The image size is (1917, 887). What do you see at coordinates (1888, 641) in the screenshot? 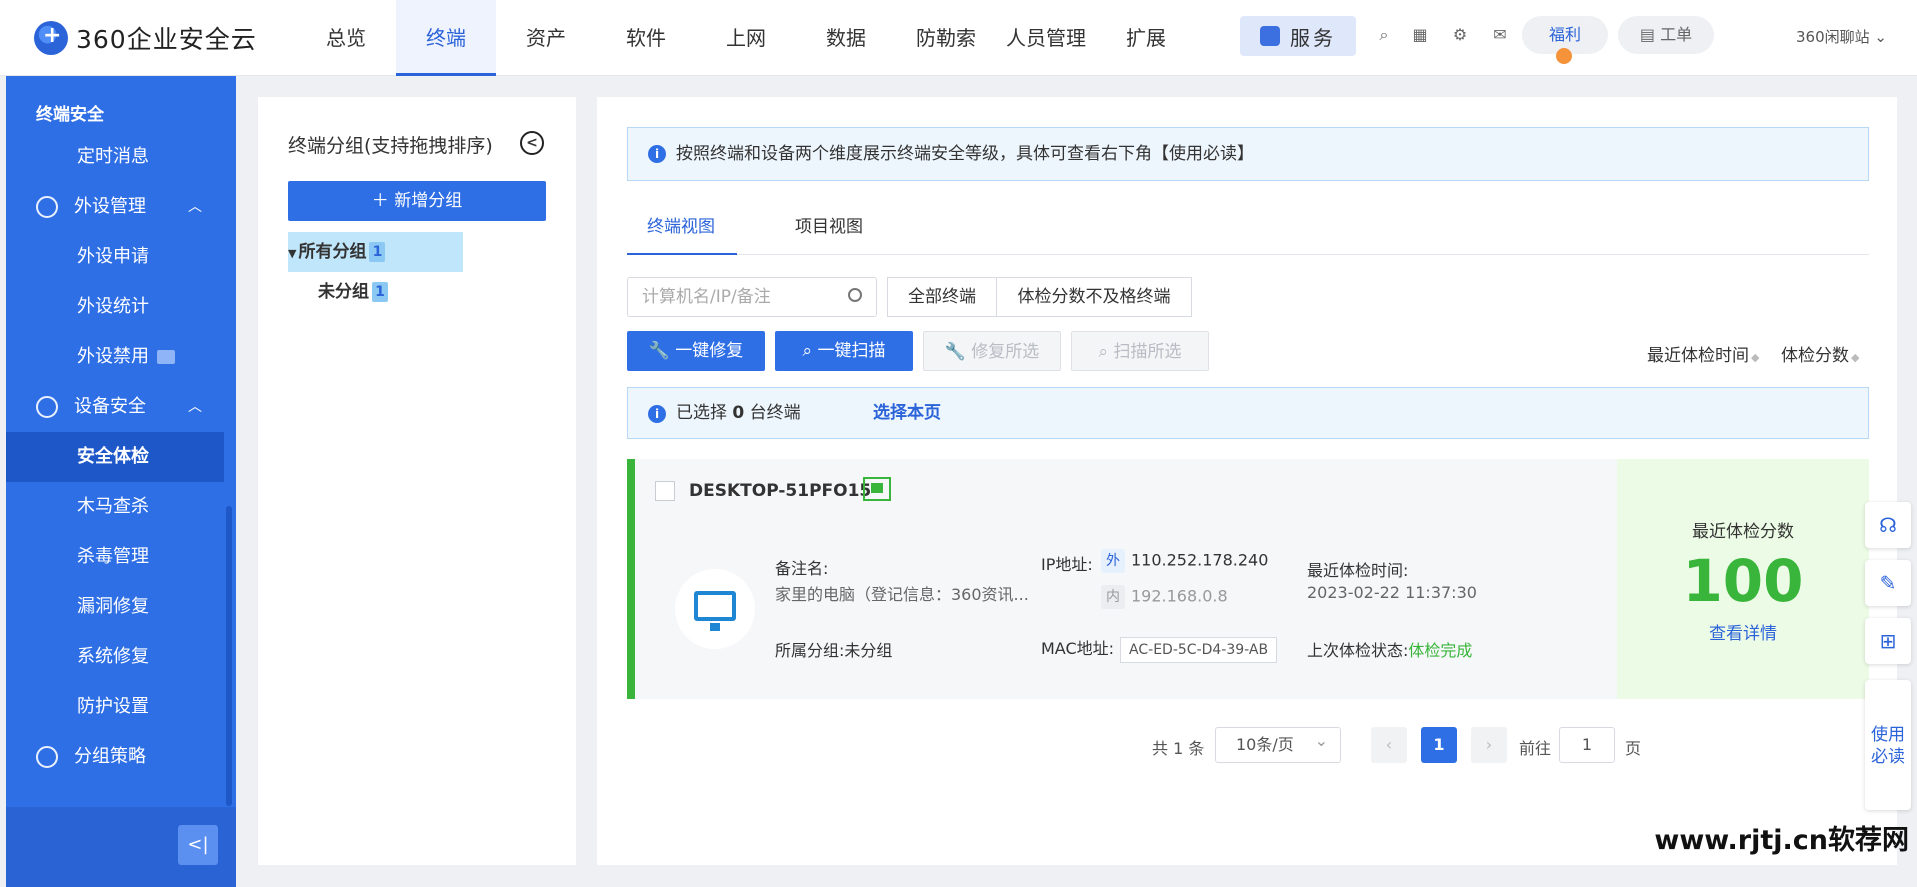
I see `org-chart-icon: ⊞` at bounding box center [1888, 641].